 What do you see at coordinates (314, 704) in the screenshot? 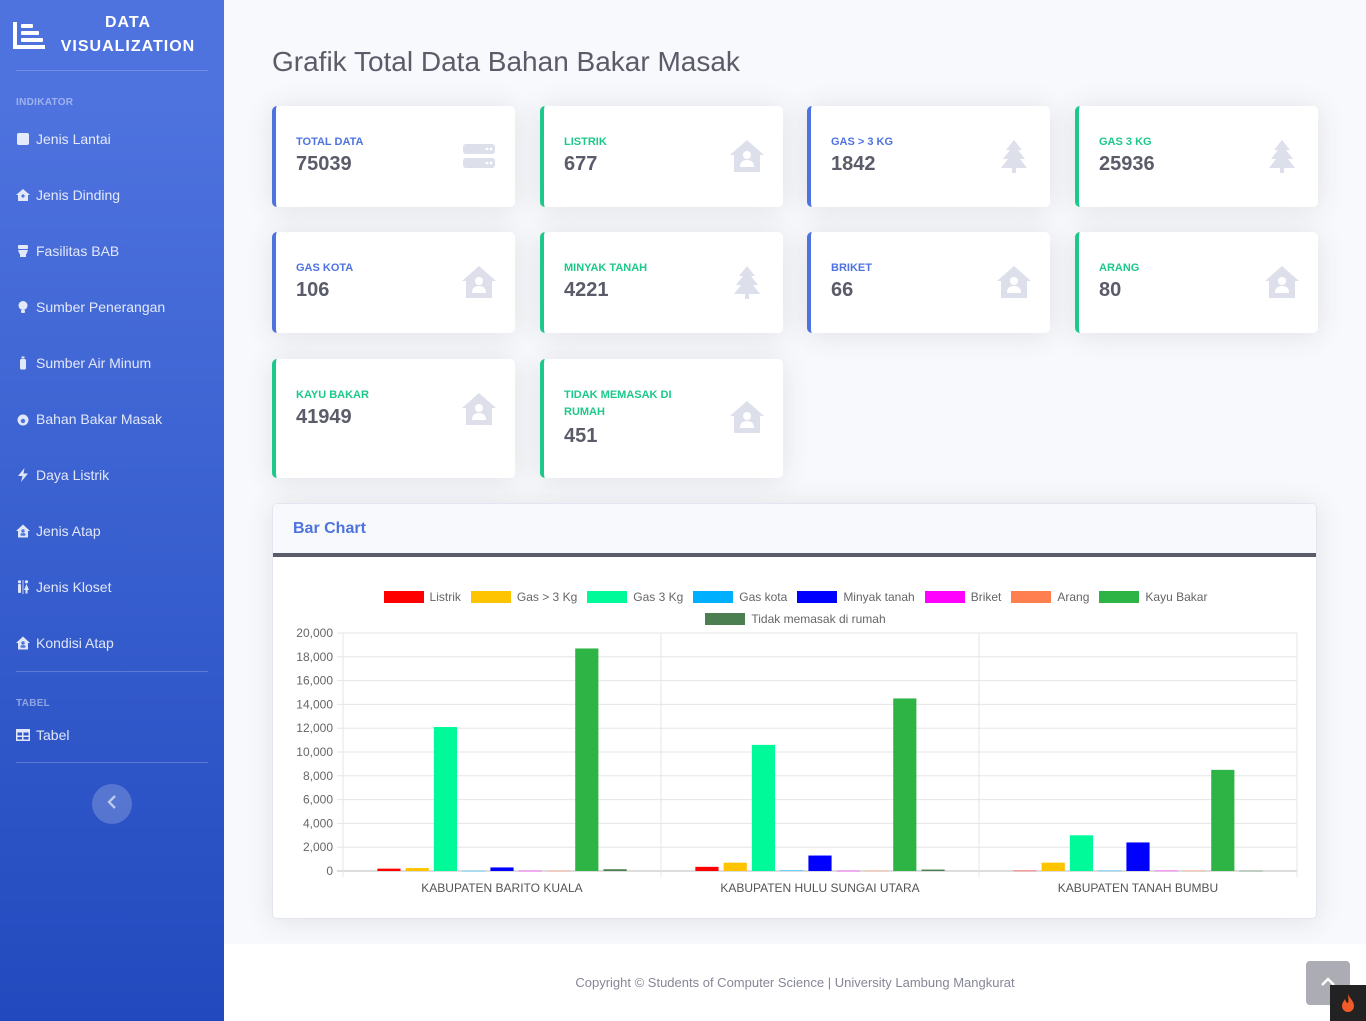
I see `y-tick-label: 14,000` at bounding box center [314, 704].